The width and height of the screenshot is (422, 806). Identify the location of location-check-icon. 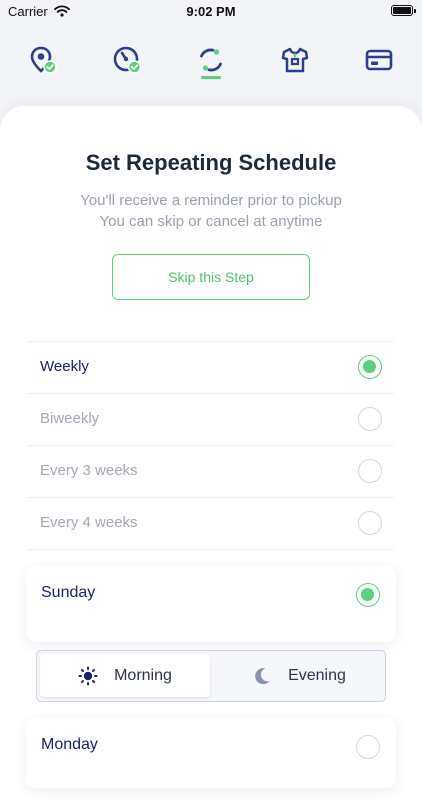
(43, 60).